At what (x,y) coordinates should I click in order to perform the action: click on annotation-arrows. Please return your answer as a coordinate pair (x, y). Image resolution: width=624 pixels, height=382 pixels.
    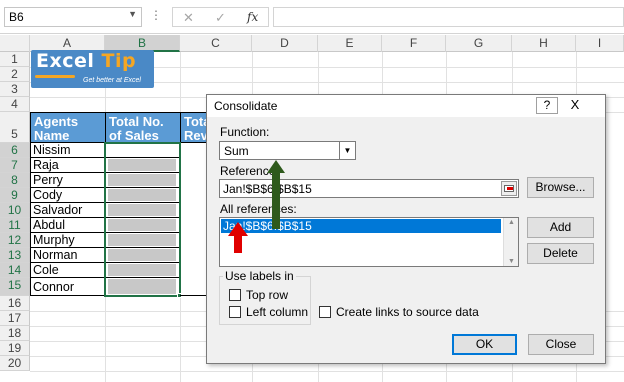
    Looking at the image, I should click on (256, 206).